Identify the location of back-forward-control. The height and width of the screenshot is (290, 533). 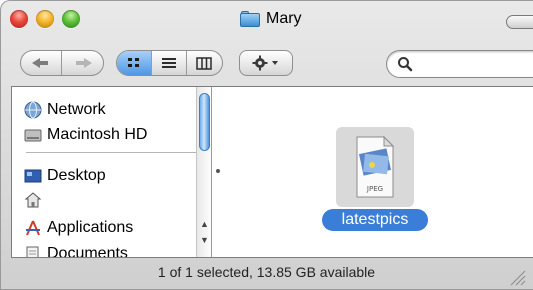
(62, 63).